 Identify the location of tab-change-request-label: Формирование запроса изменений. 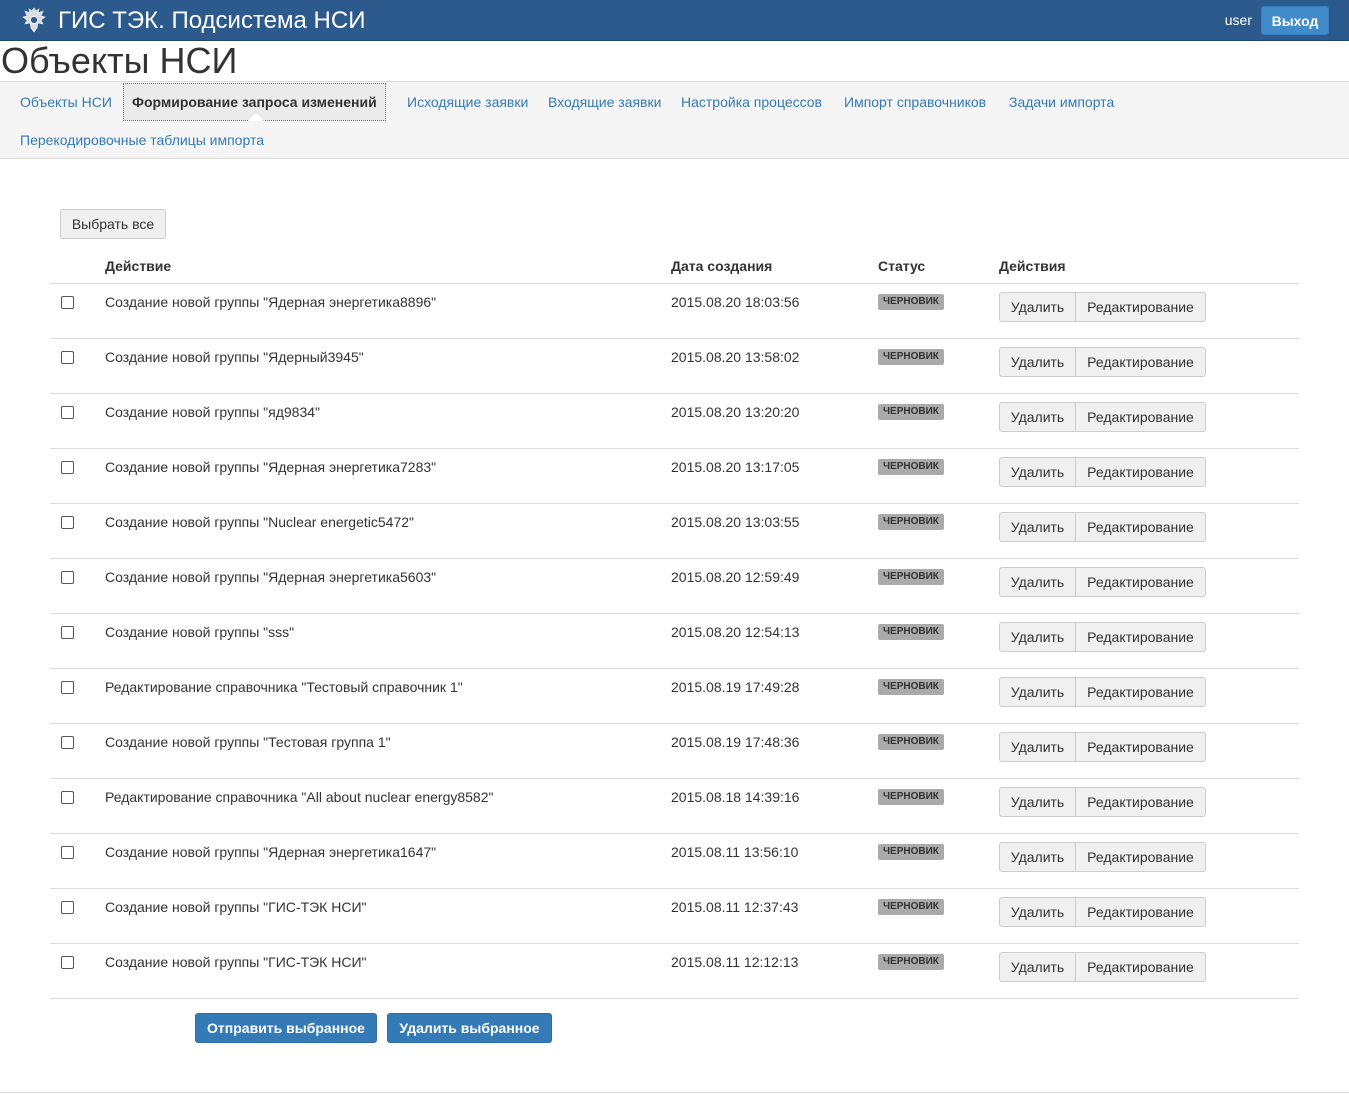
(254, 102).